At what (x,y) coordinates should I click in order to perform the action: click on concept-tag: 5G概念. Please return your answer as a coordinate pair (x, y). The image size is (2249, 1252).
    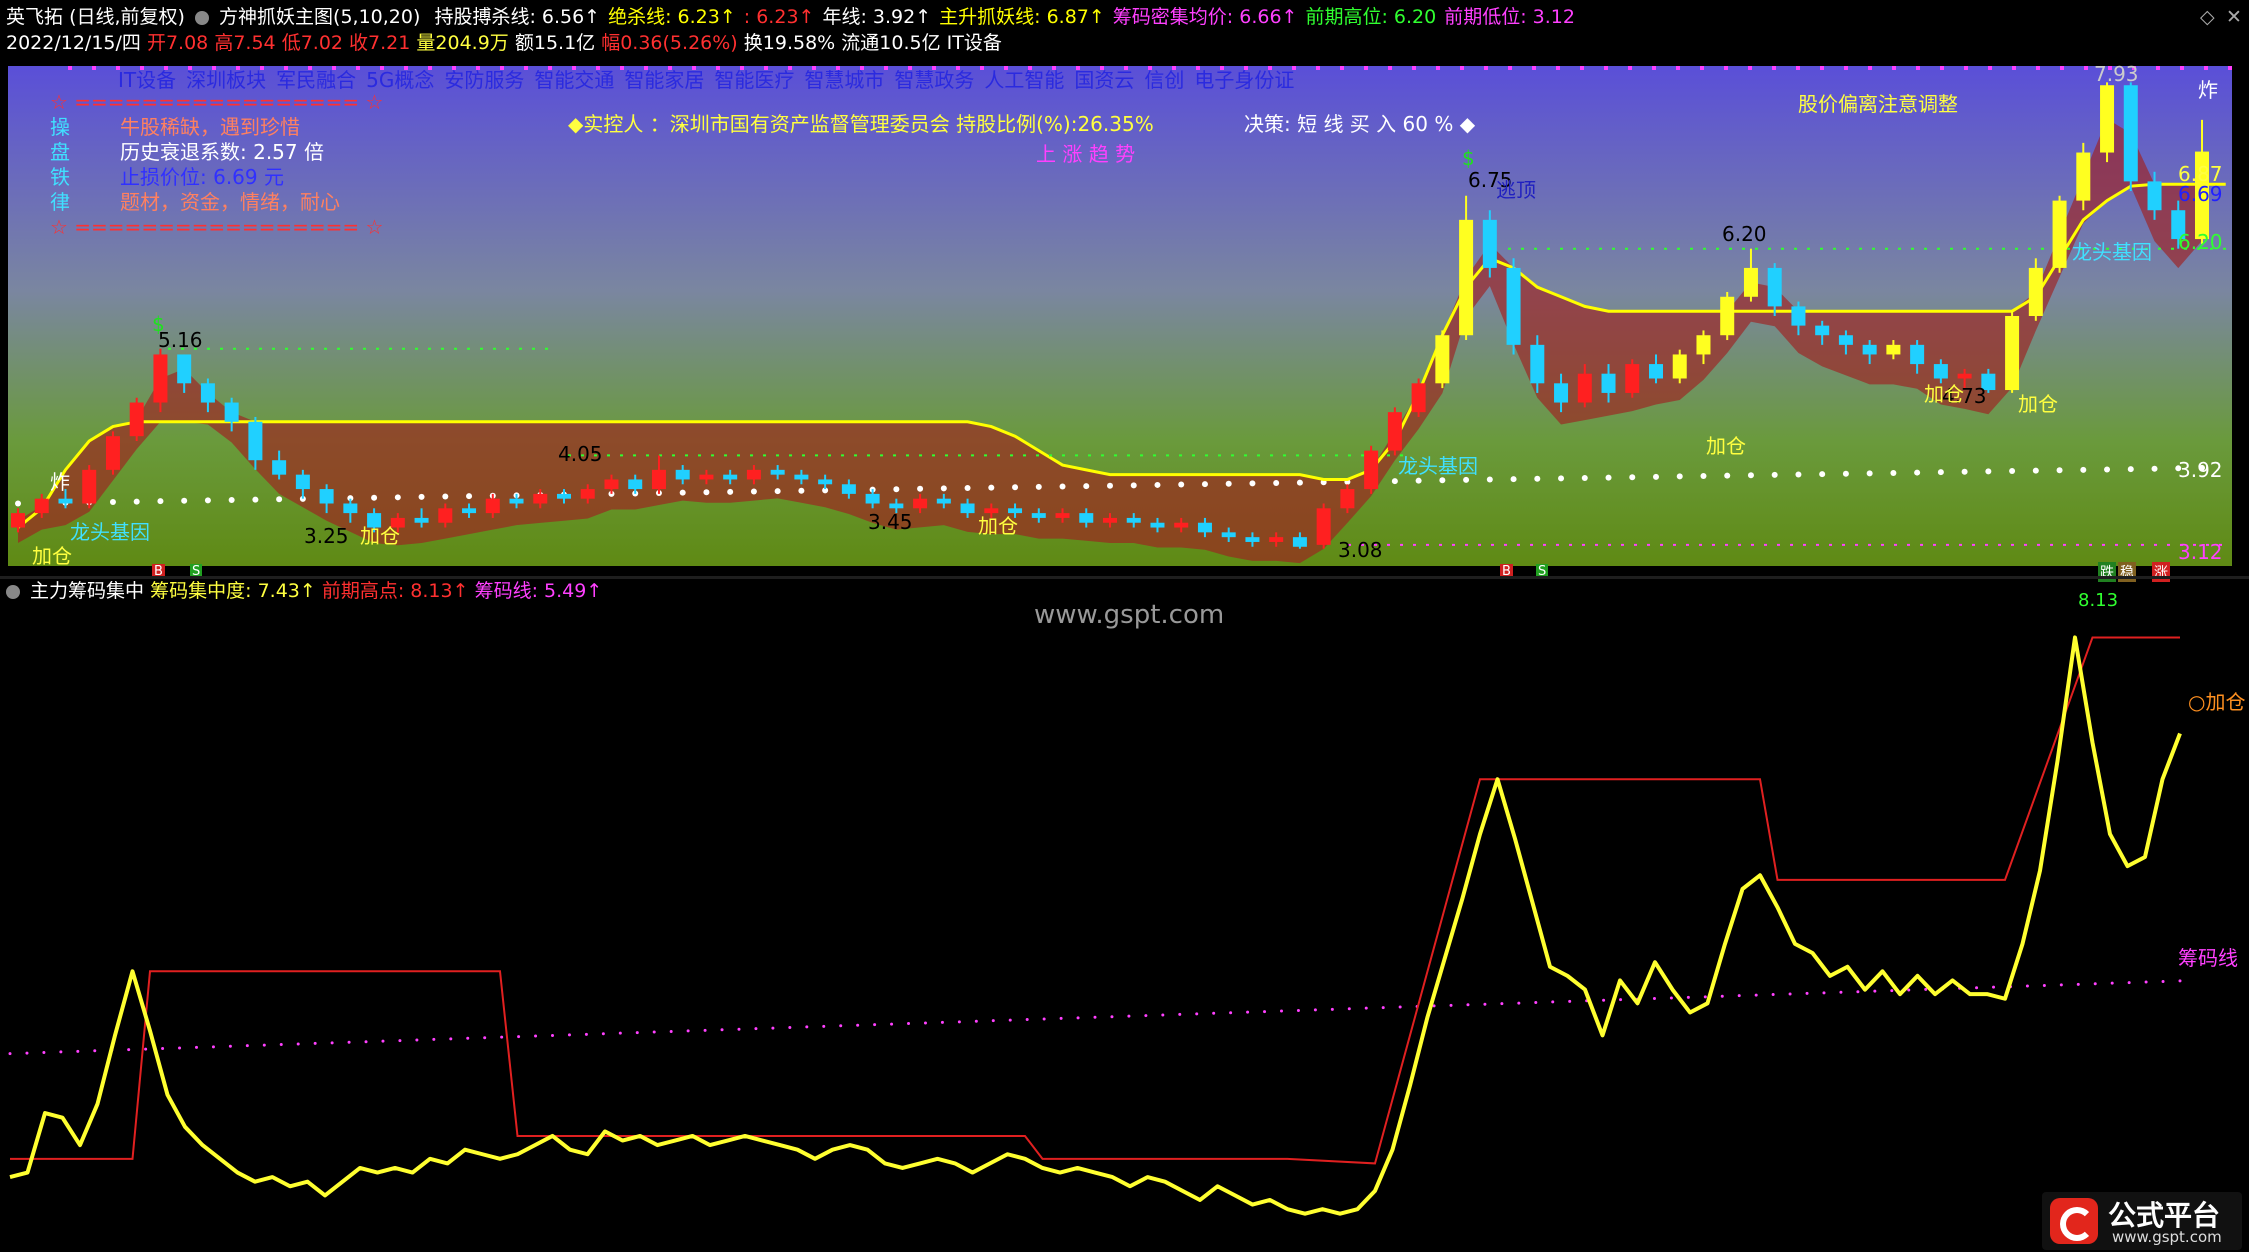
    Looking at the image, I should click on (400, 80).